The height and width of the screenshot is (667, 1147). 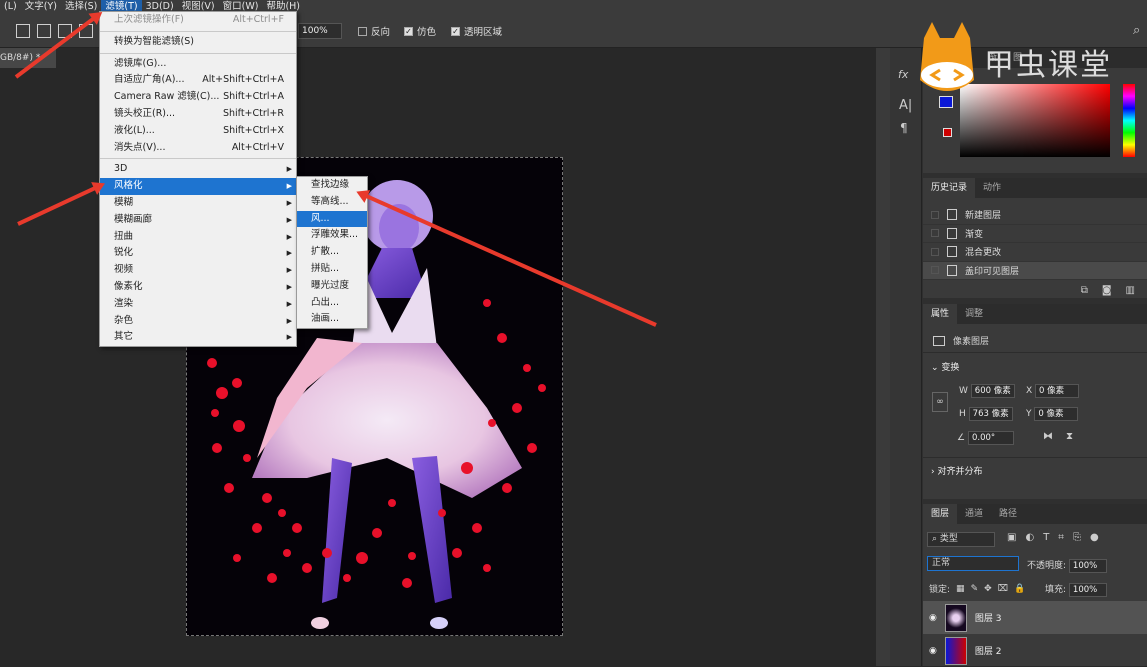 What do you see at coordinates (1056, 414) in the screenshot?
I see `y-field: 0 像素` at bounding box center [1056, 414].